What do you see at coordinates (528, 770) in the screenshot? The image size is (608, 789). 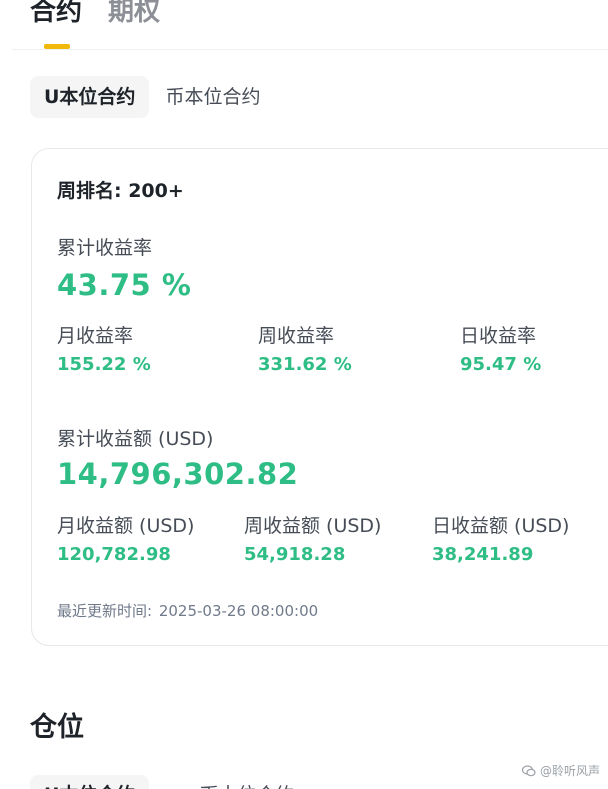 I see `wechat-bubble-icon` at bounding box center [528, 770].